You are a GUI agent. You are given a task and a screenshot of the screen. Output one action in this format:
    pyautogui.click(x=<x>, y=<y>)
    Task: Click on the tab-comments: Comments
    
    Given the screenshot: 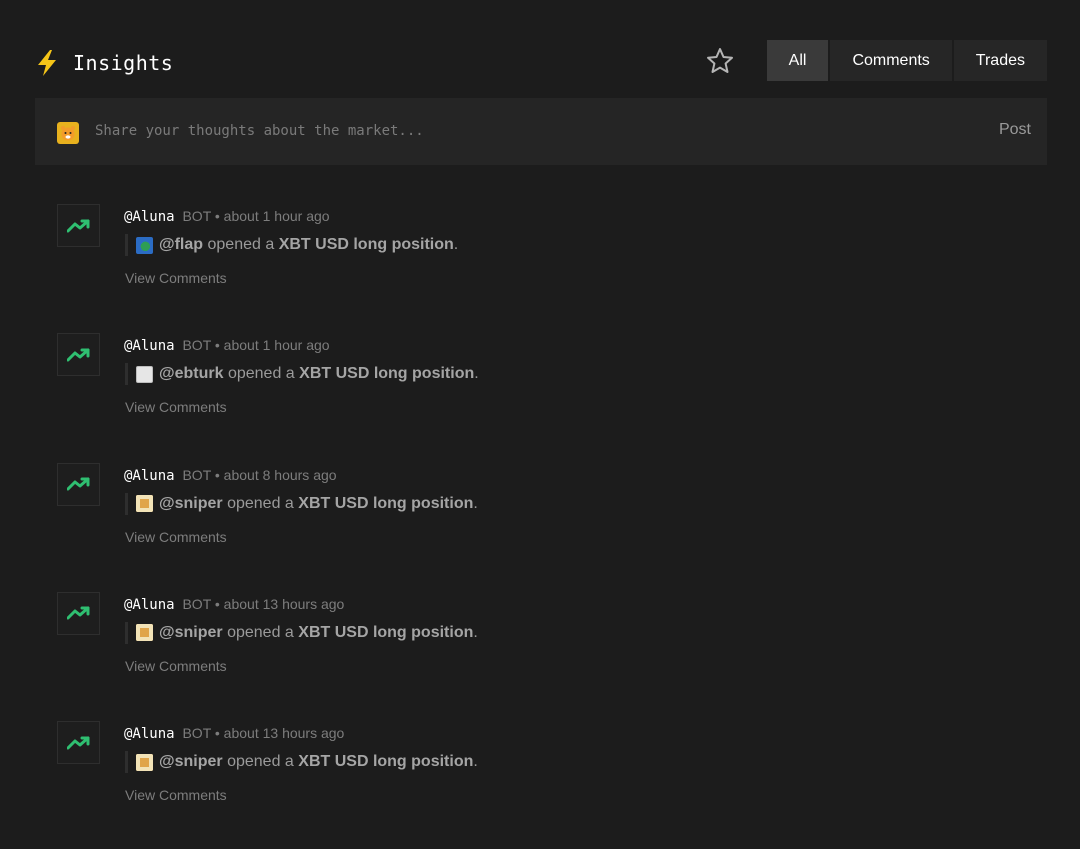 What is the action you would take?
    pyautogui.click(x=891, y=60)
    